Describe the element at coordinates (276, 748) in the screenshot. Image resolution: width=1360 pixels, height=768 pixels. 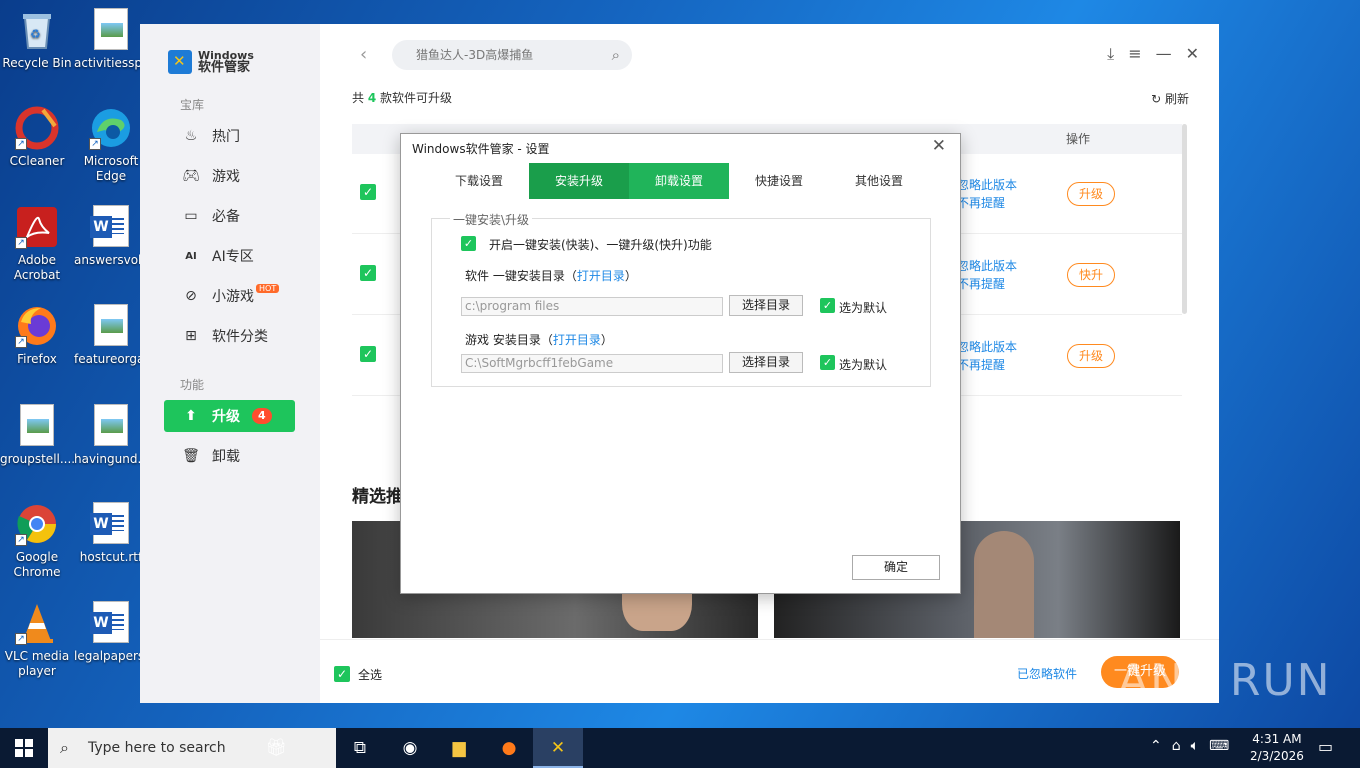
I see `gift-icon: 🎁︎` at that location.